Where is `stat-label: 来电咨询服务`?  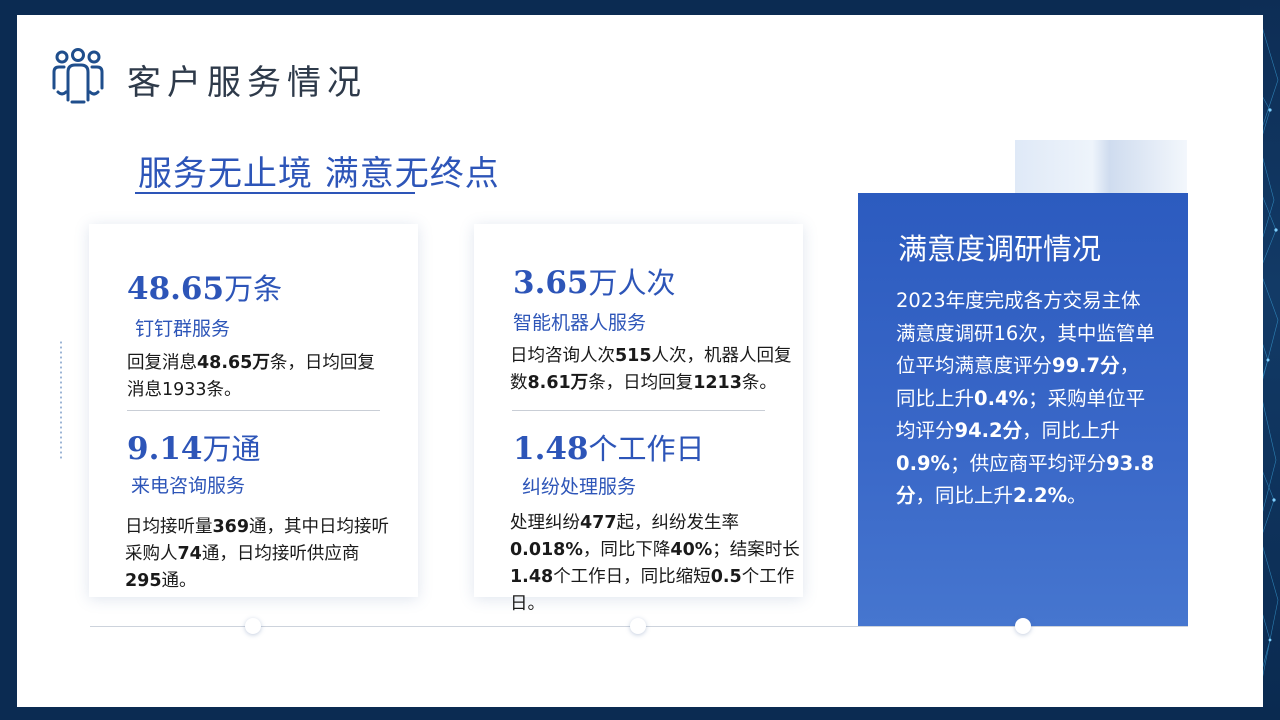 stat-label: 来电咨询服务 is located at coordinates (188, 486).